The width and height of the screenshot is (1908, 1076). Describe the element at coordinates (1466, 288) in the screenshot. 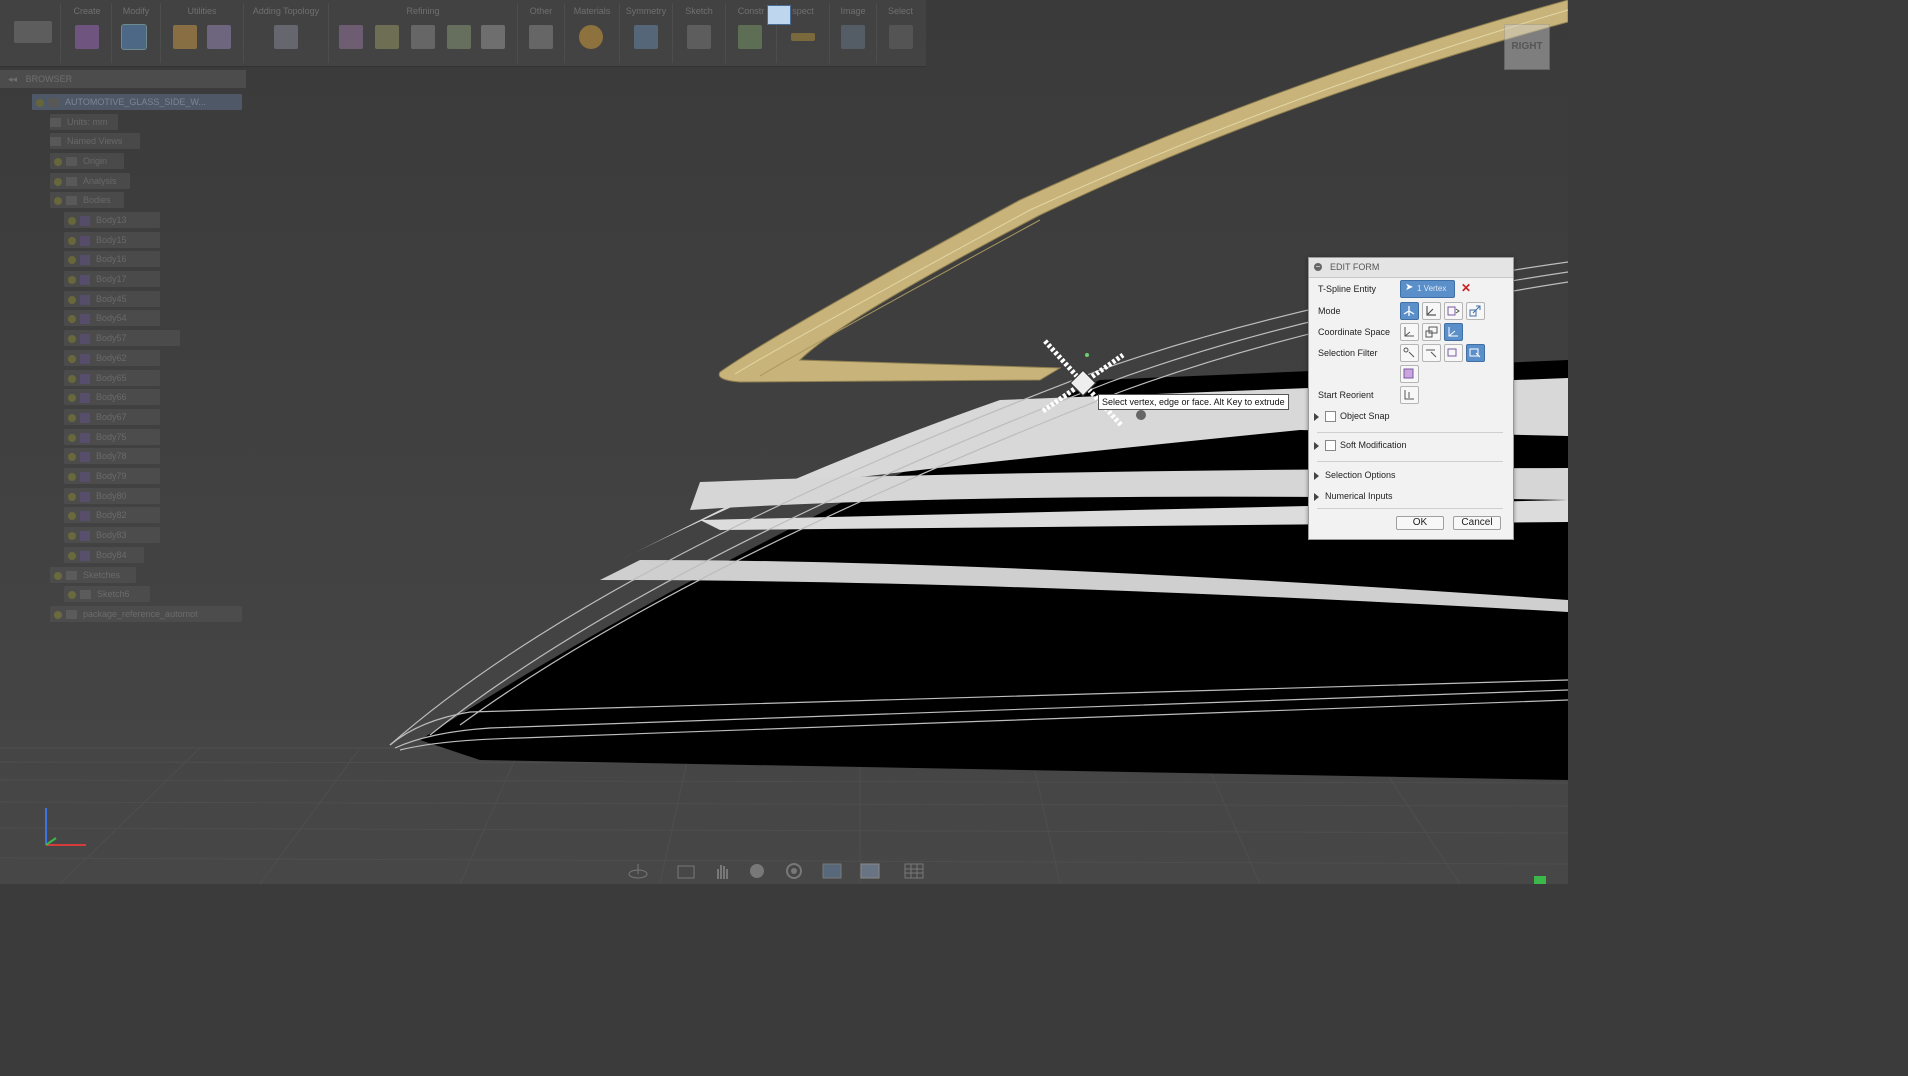

I see `clear-selection-icon: ✕` at that location.